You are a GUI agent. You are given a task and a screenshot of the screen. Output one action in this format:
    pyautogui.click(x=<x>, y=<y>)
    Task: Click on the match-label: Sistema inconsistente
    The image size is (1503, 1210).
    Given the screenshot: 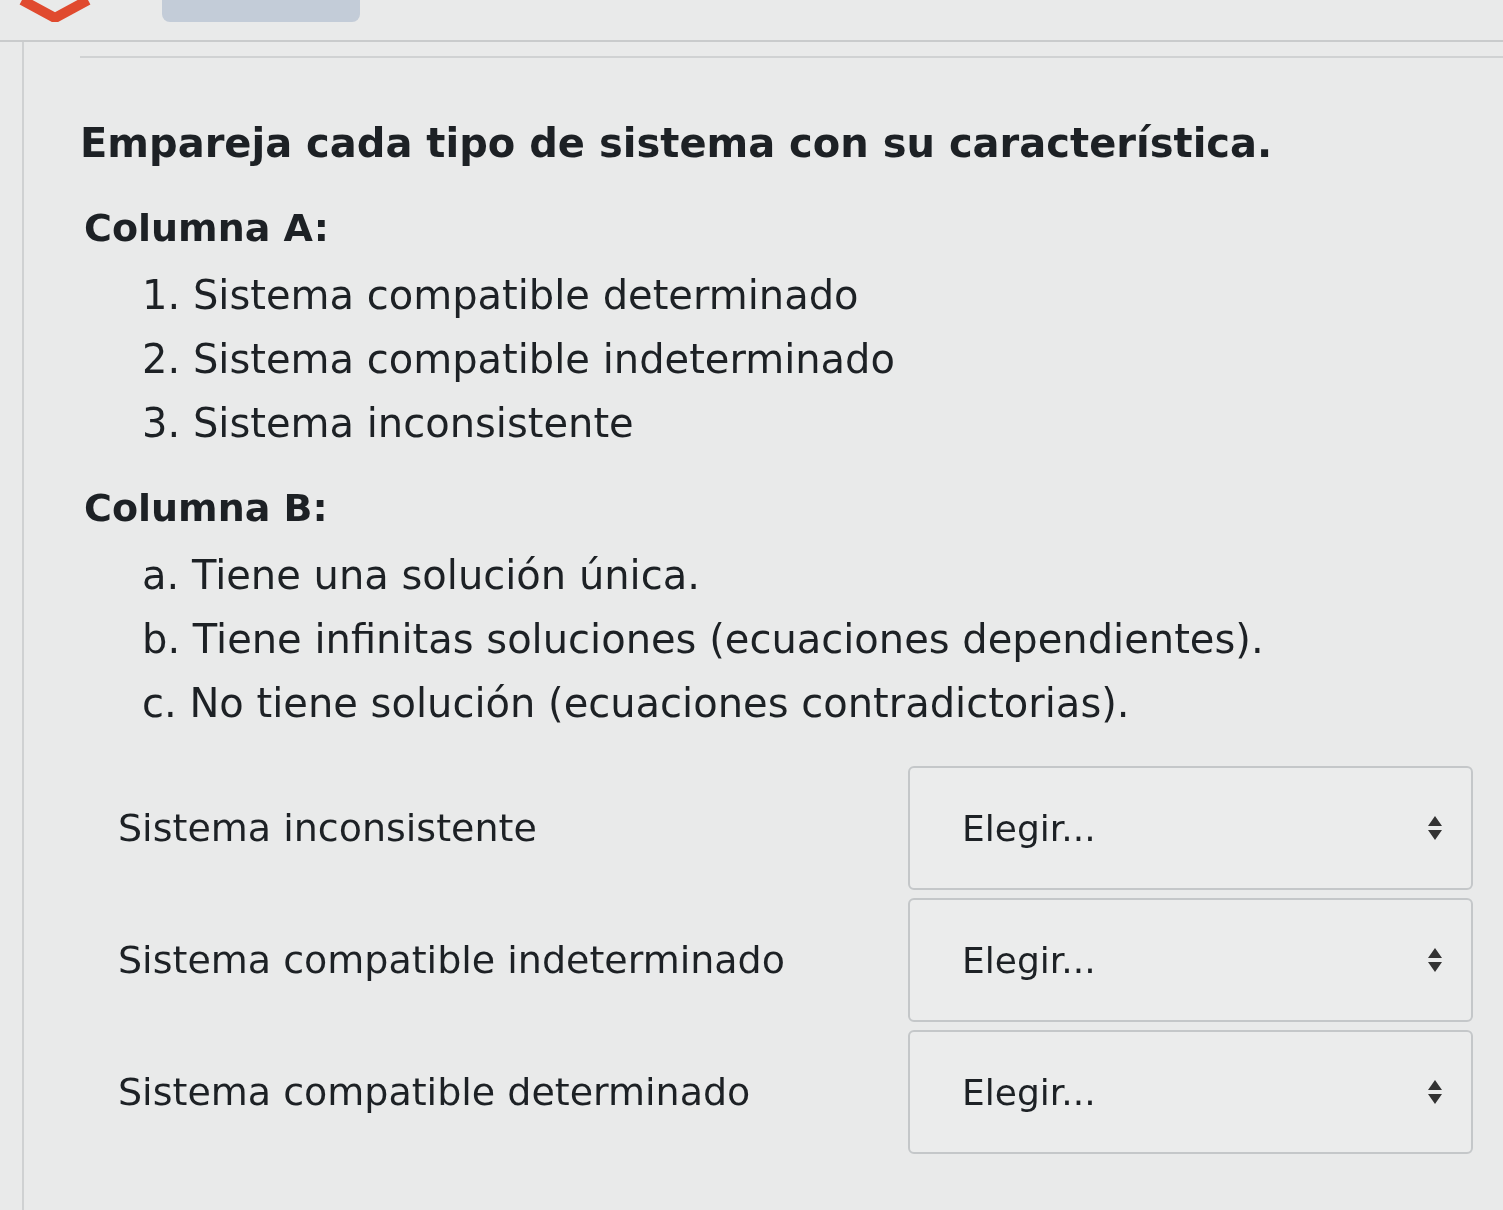 What is the action you would take?
    pyautogui.click(x=327, y=828)
    